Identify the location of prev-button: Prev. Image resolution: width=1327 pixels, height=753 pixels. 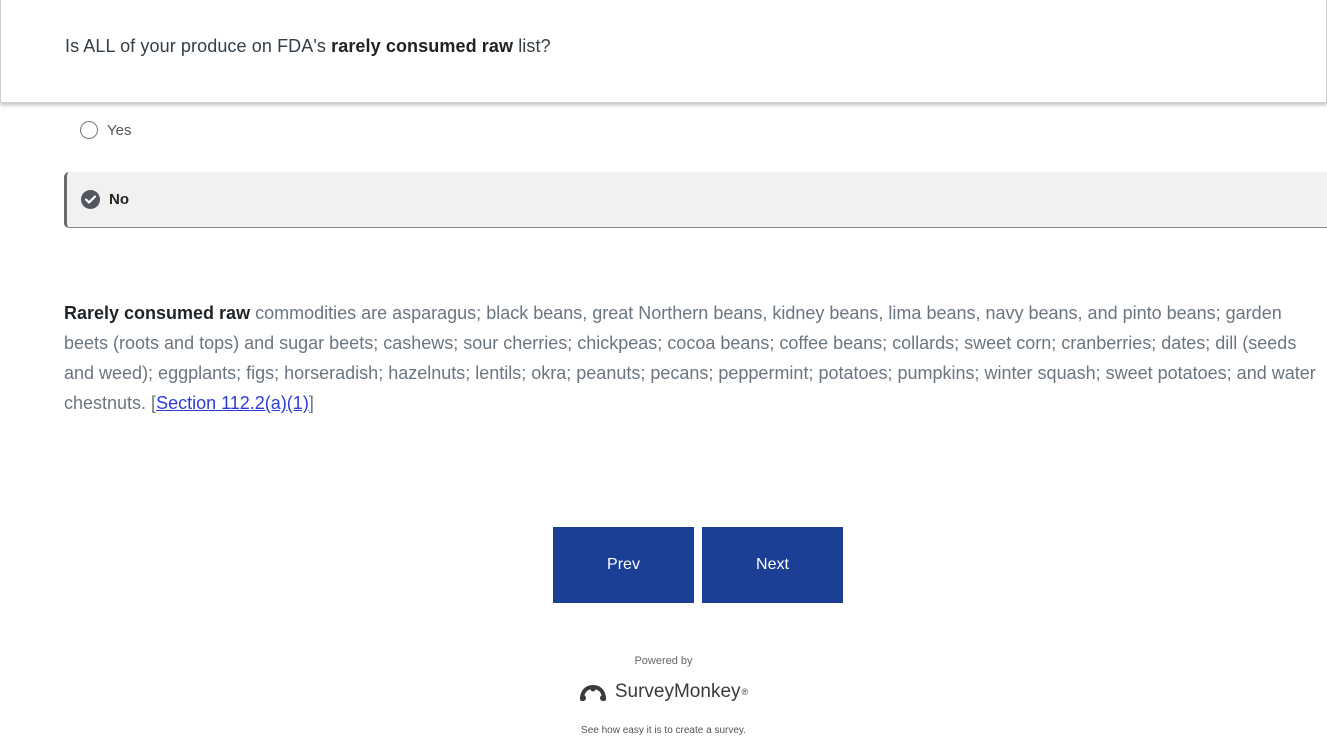
(623, 565).